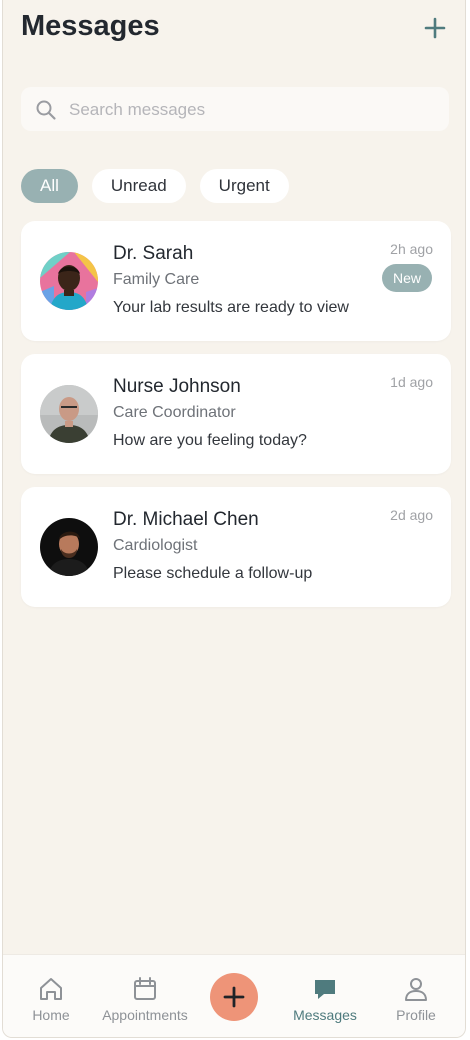 The width and height of the screenshot is (470, 1040). I want to click on new-message-button, so click(435, 28).